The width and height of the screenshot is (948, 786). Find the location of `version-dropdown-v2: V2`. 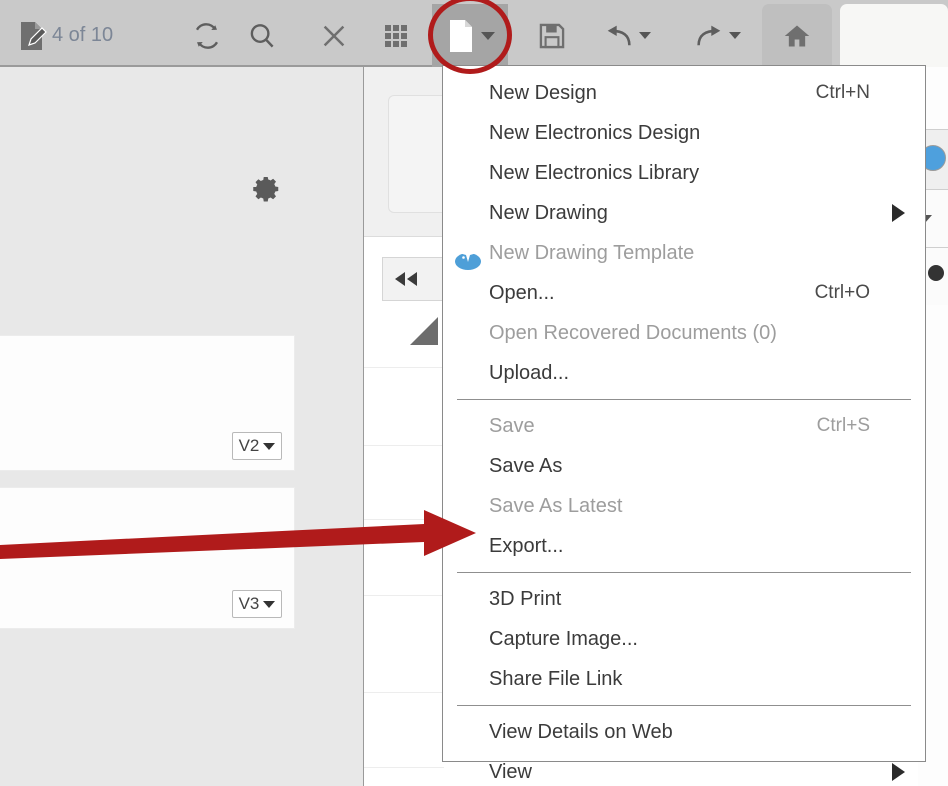

version-dropdown-v2: V2 is located at coordinates (257, 446).